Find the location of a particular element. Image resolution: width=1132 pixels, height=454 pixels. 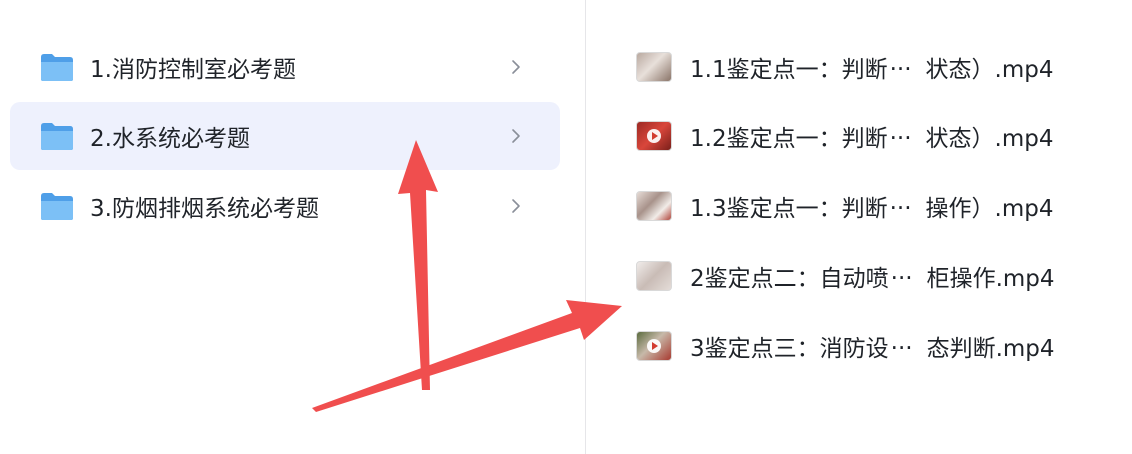

folder-item-2: 2.水系统必考题 is located at coordinates (285, 136).